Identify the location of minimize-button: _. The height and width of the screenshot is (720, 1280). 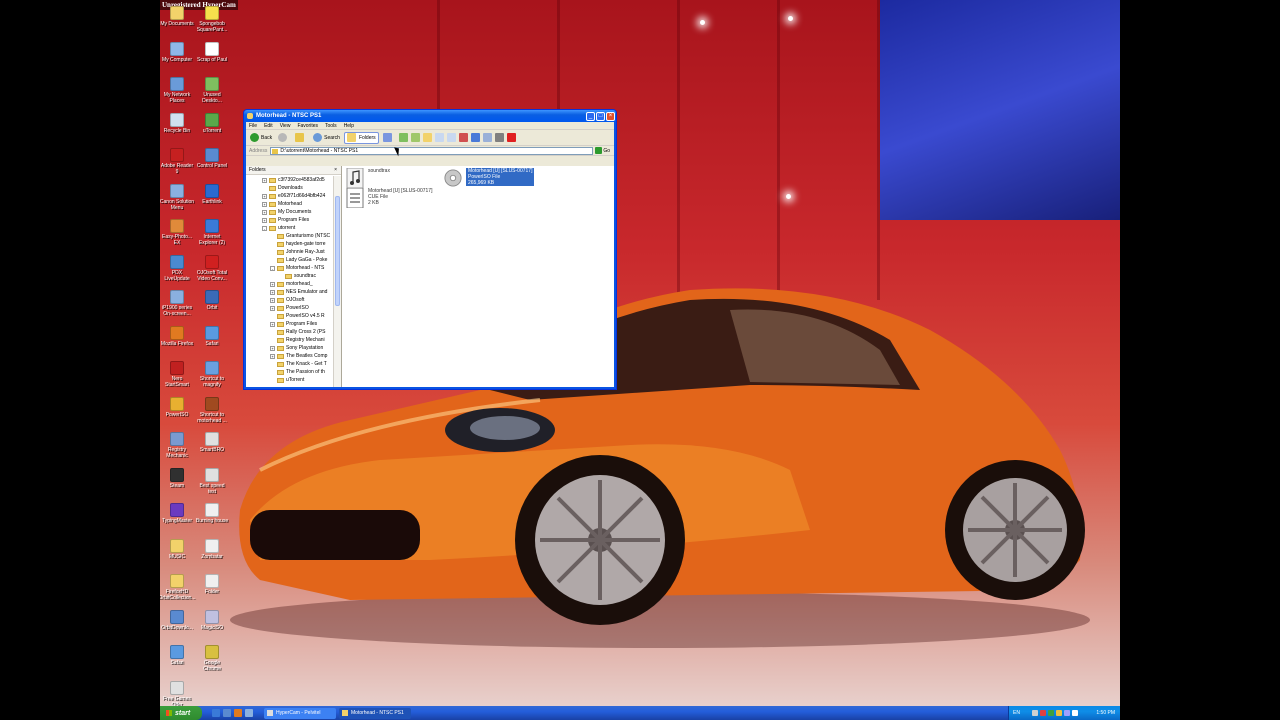
(590, 116).